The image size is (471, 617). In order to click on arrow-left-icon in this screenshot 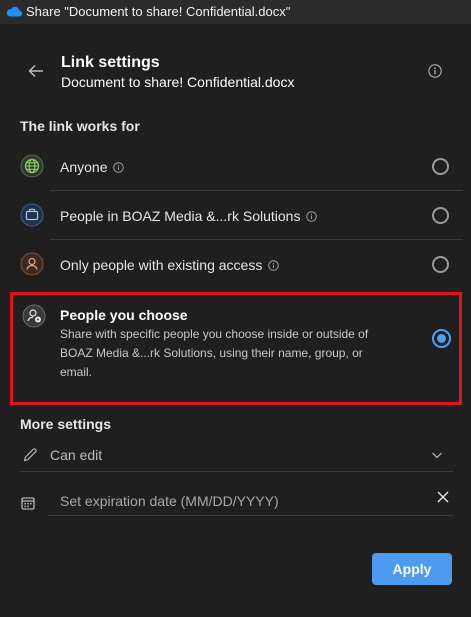, I will do `click(36, 71)`.